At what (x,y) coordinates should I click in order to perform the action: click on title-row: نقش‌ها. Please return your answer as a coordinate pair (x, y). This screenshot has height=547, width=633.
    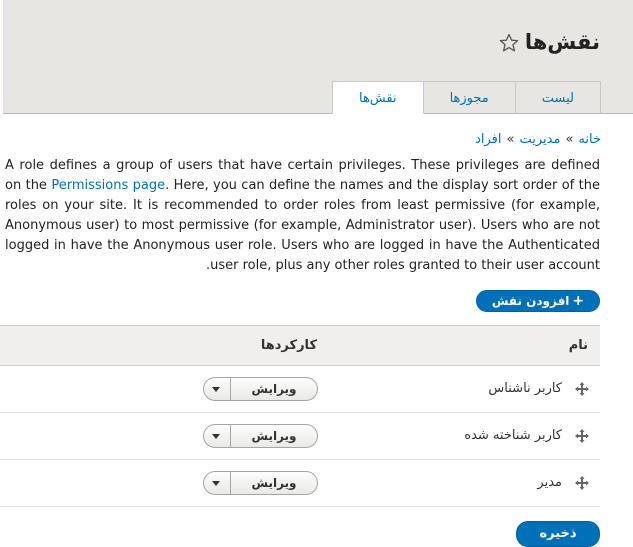
    Looking at the image, I should click on (549, 42).